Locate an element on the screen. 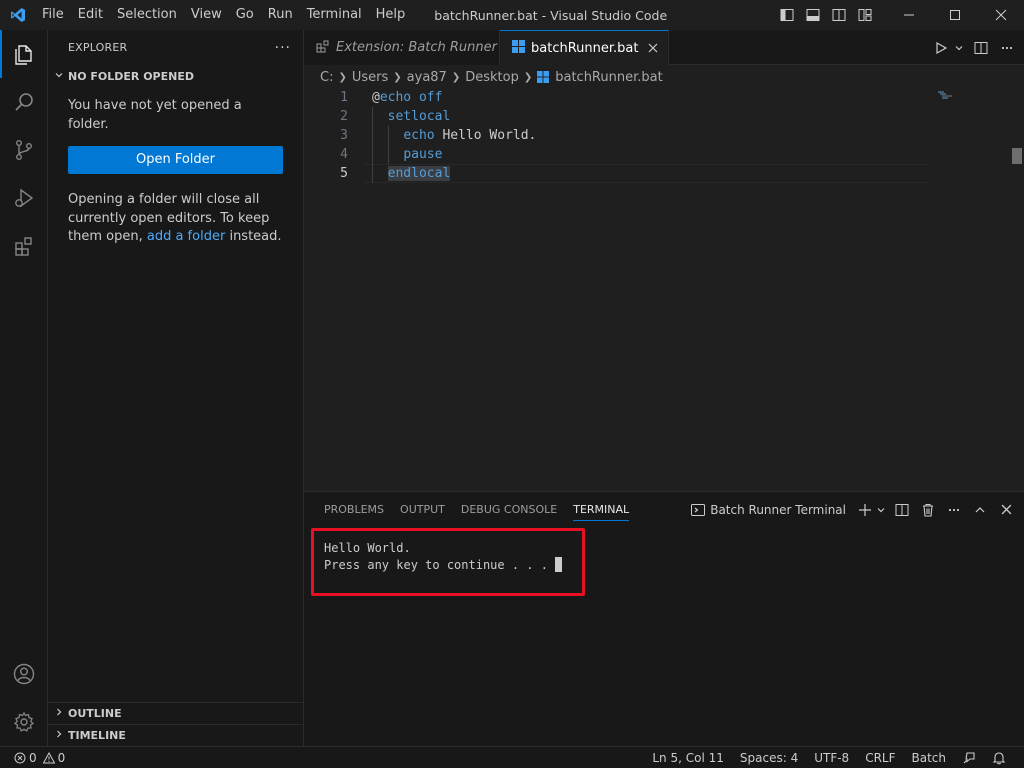  customize-layout-icon is located at coordinates (865, 15).